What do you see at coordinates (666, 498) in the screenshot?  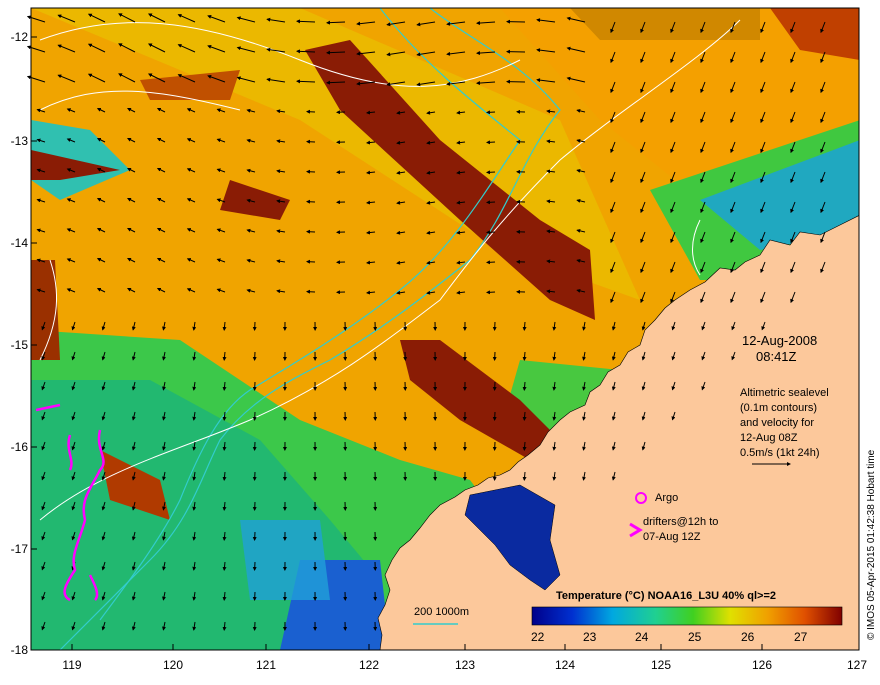 I see `argo-label: Argo` at bounding box center [666, 498].